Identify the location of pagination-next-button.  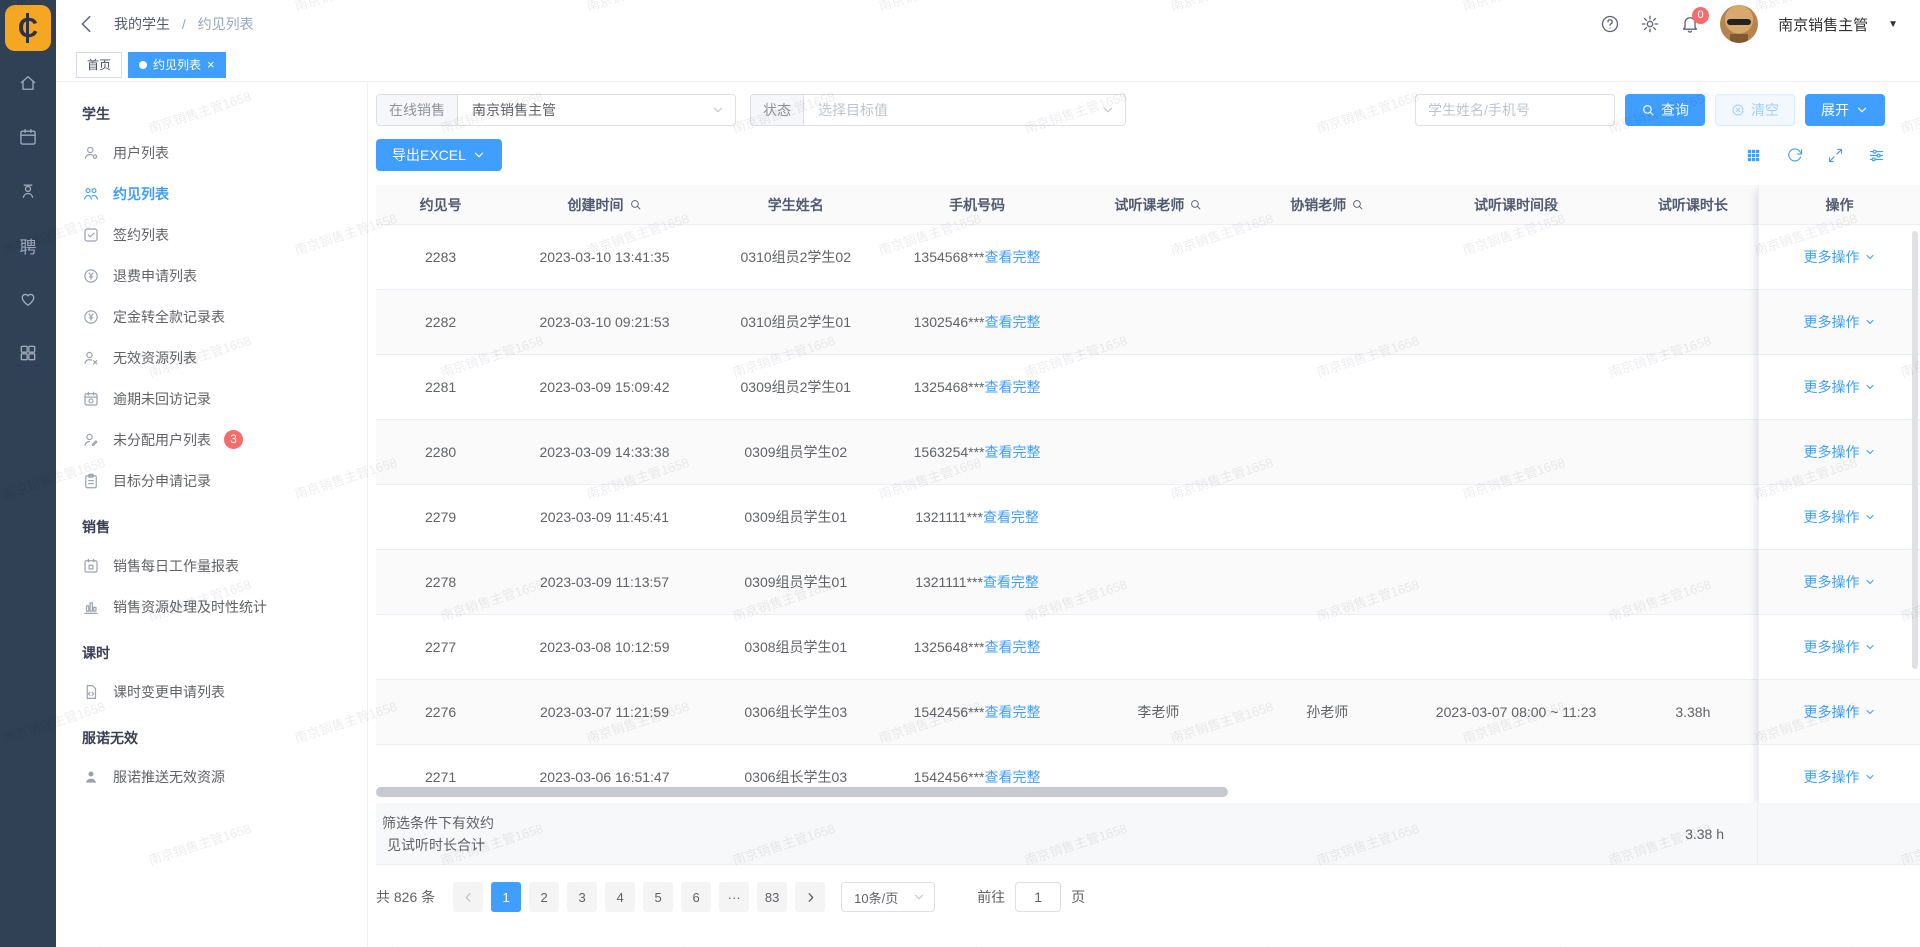
(810, 897).